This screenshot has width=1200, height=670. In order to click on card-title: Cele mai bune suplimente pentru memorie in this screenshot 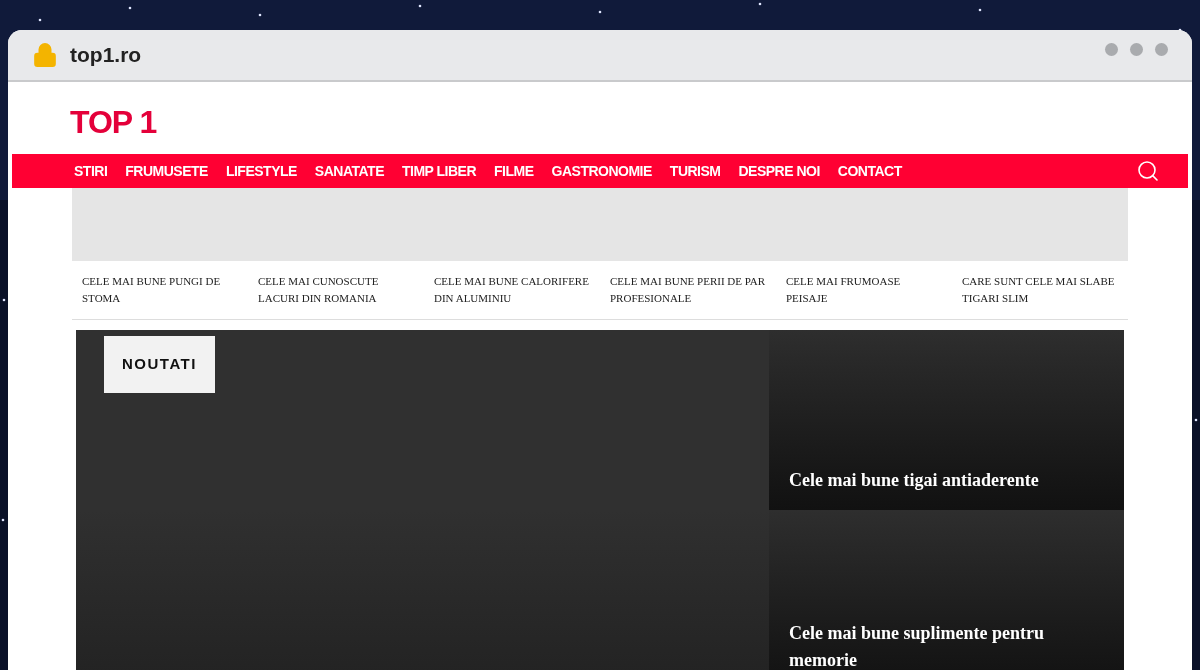, I will do `click(946, 645)`.